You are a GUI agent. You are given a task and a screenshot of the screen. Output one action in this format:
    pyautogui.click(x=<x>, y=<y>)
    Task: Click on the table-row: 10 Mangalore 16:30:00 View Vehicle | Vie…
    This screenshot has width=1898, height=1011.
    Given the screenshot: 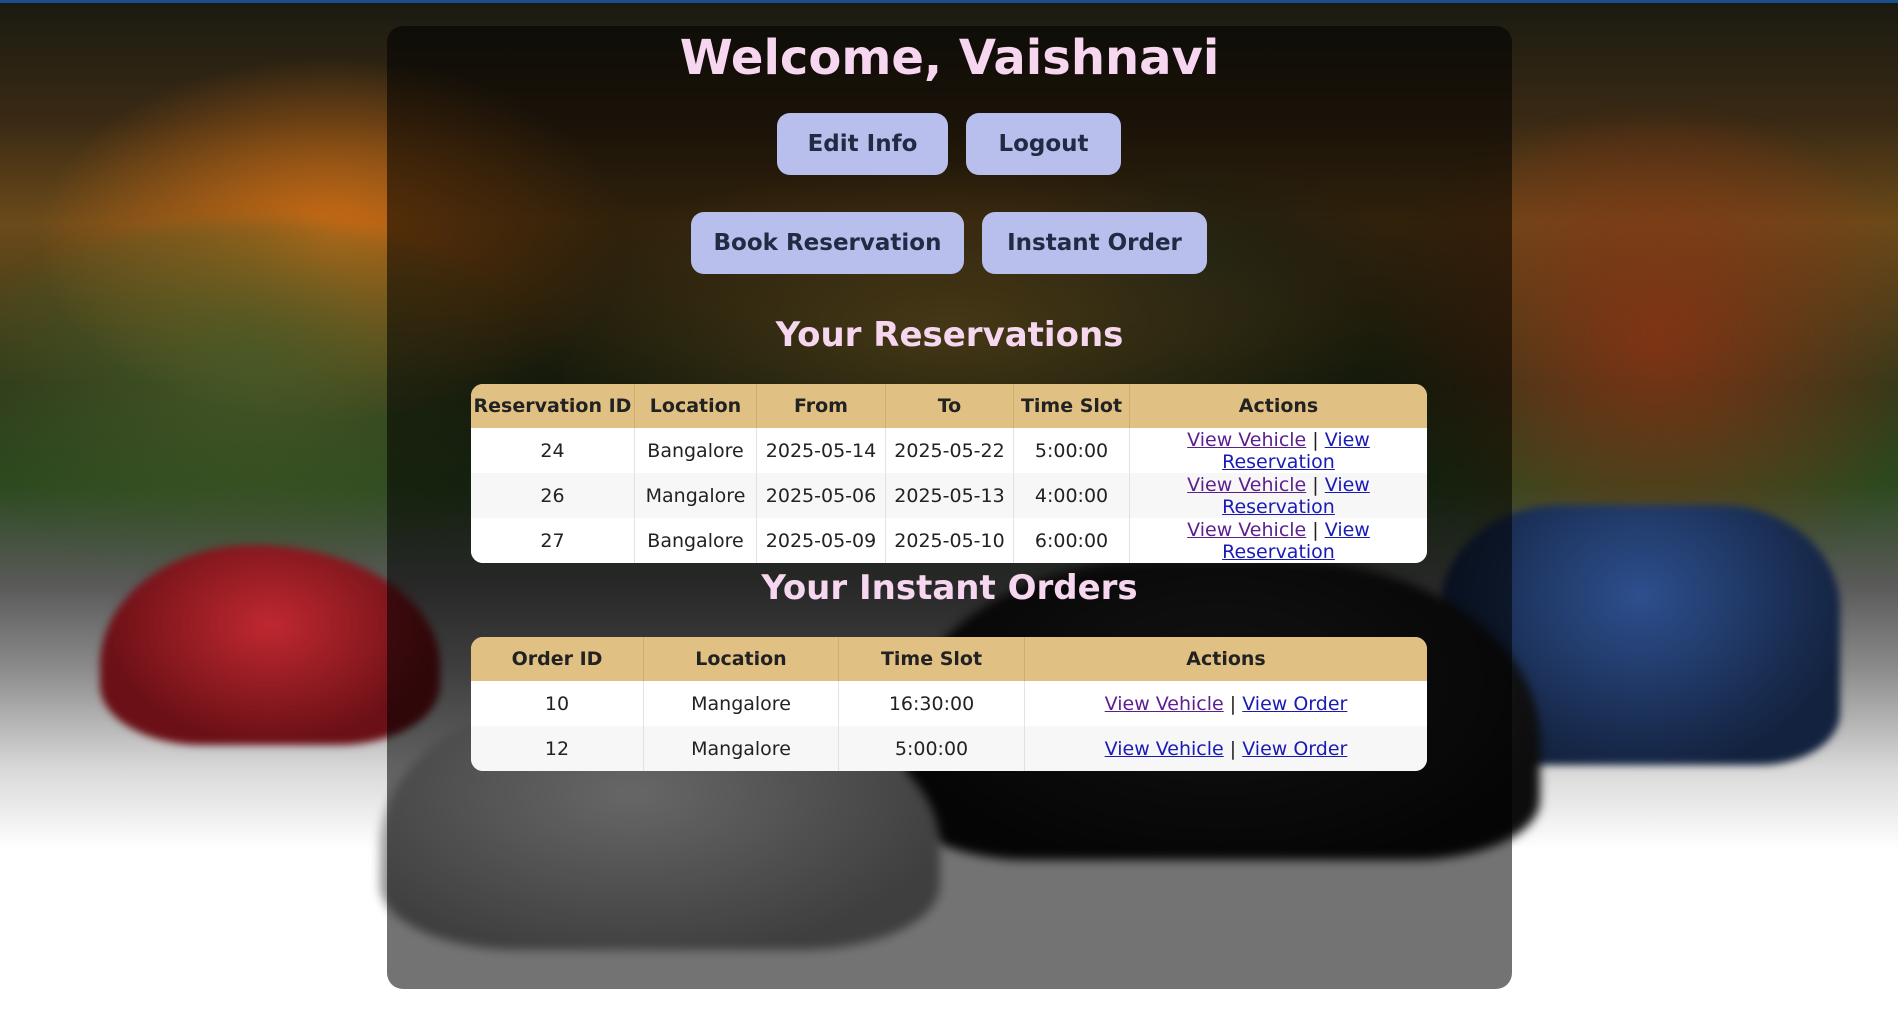 What is the action you would take?
    pyautogui.click(x=949, y=703)
    